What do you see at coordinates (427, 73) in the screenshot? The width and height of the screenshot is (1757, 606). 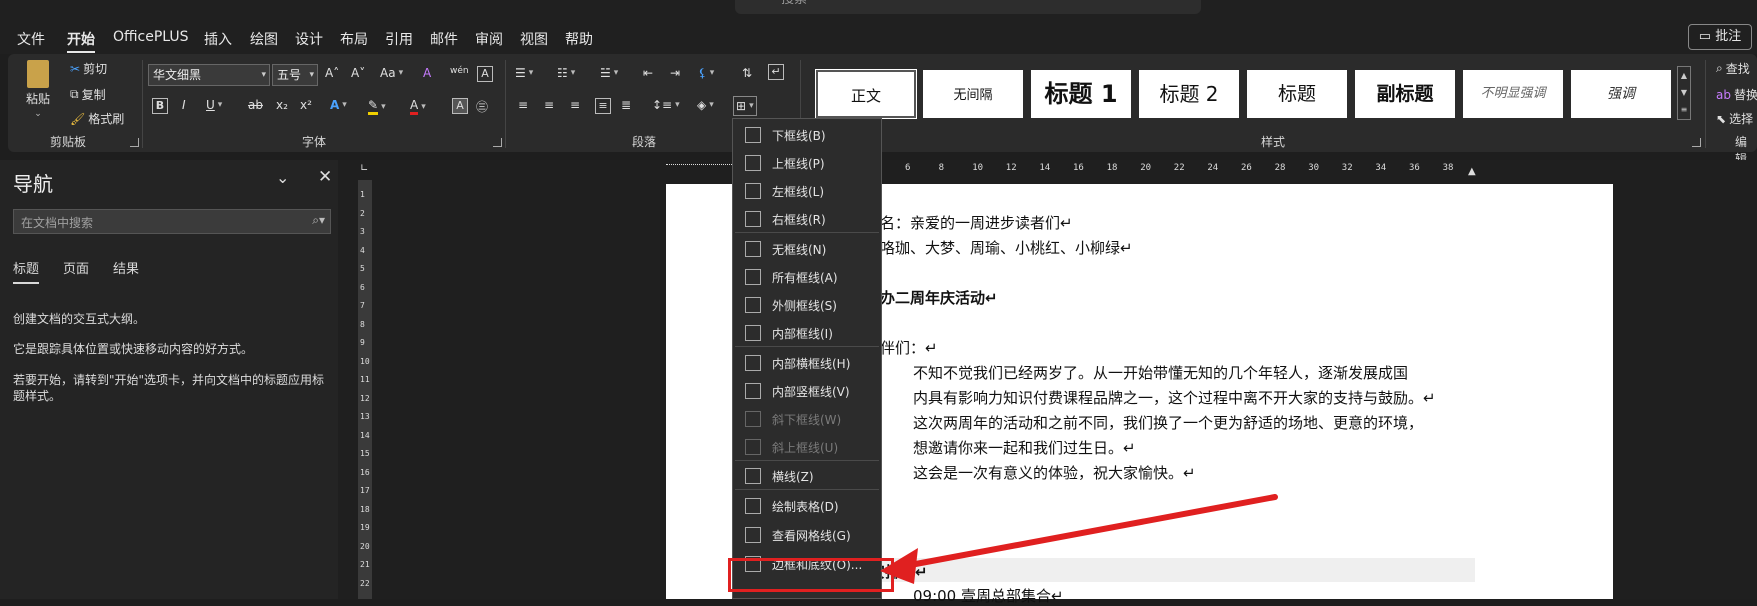 I see `clear-format-button: A` at bounding box center [427, 73].